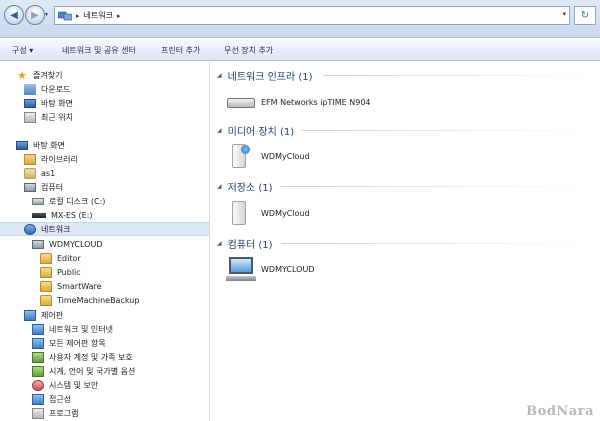 Image resolution: width=600 pixels, height=421 pixels. Describe the element at coordinates (72, 215) in the screenshot. I see `nav-item-label: MX-ES (E:)` at that location.